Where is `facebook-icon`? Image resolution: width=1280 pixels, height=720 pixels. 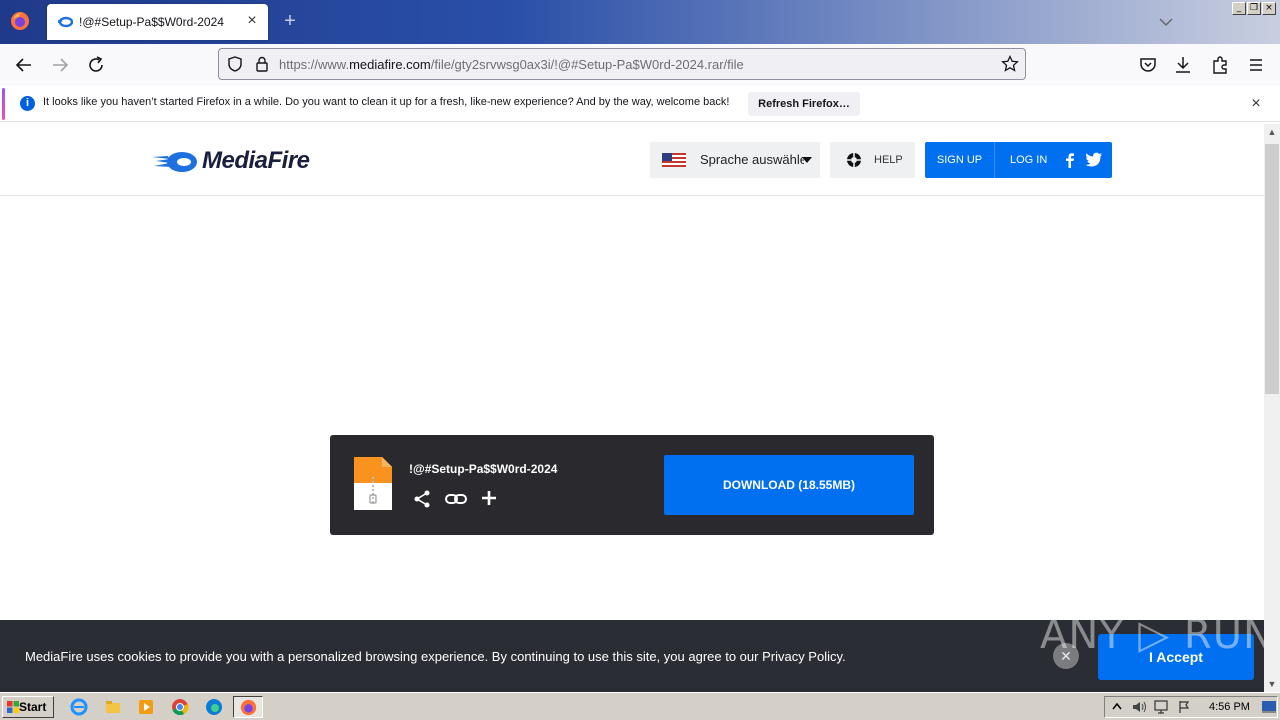 facebook-icon is located at coordinates (1070, 160).